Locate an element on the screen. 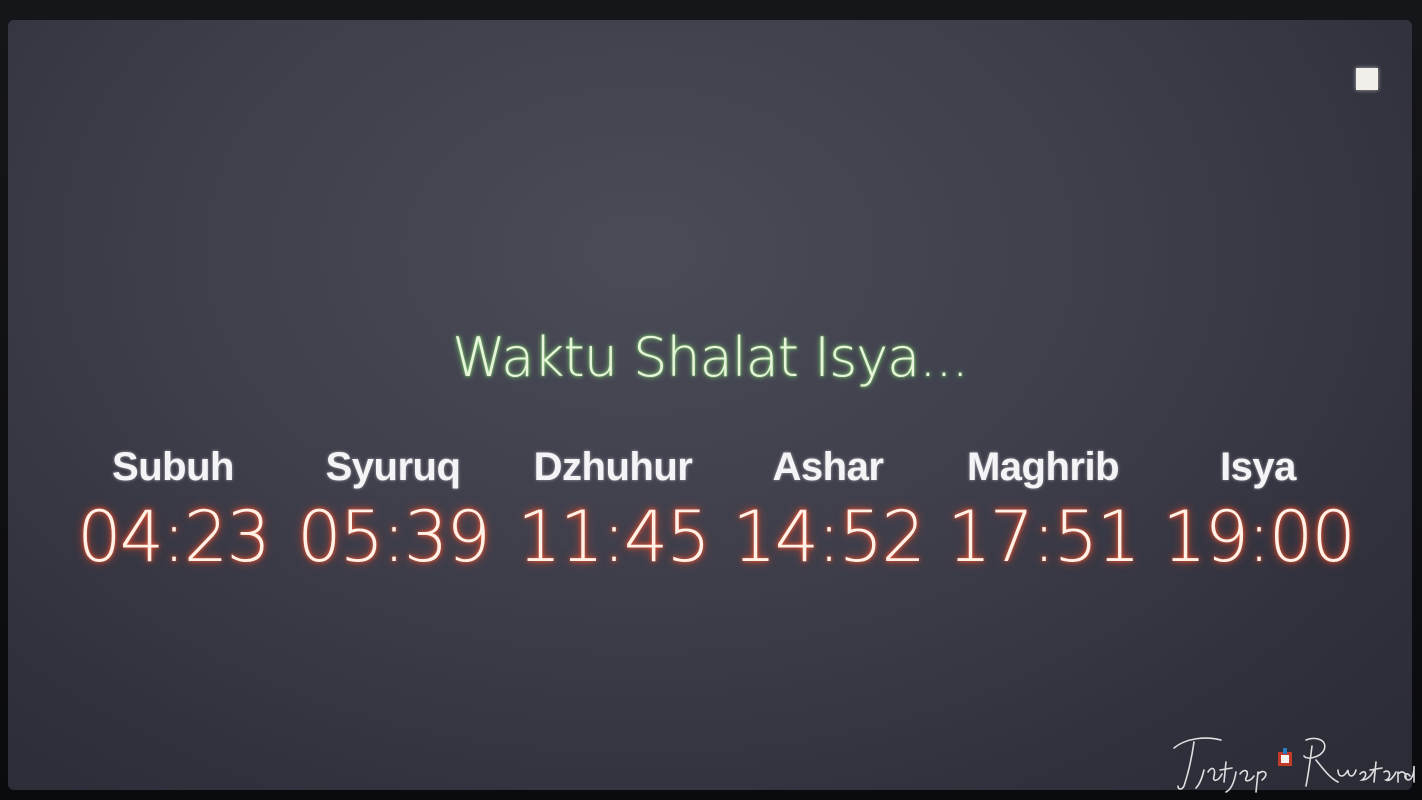 The width and height of the screenshot is (1422, 800). prayer-name: Isya is located at coordinates (1258, 467).